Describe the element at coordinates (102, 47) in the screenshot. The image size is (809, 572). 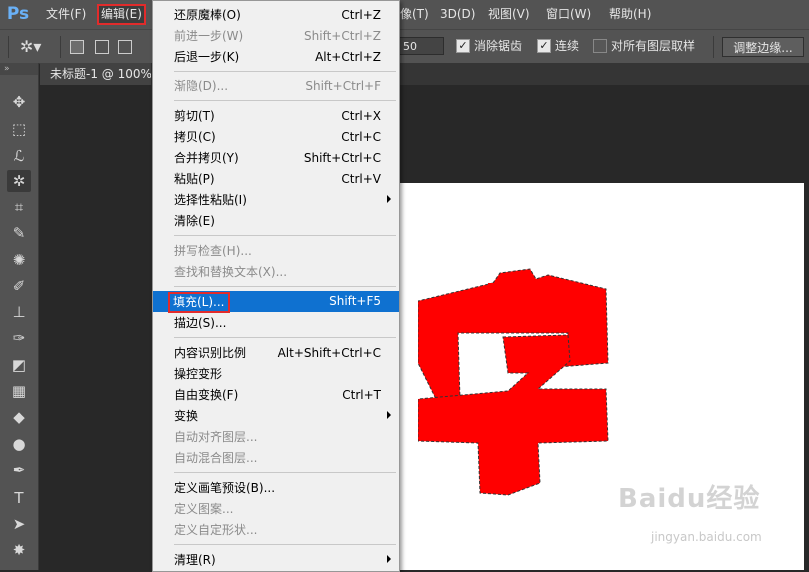
I see `add-selection-icon` at that location.